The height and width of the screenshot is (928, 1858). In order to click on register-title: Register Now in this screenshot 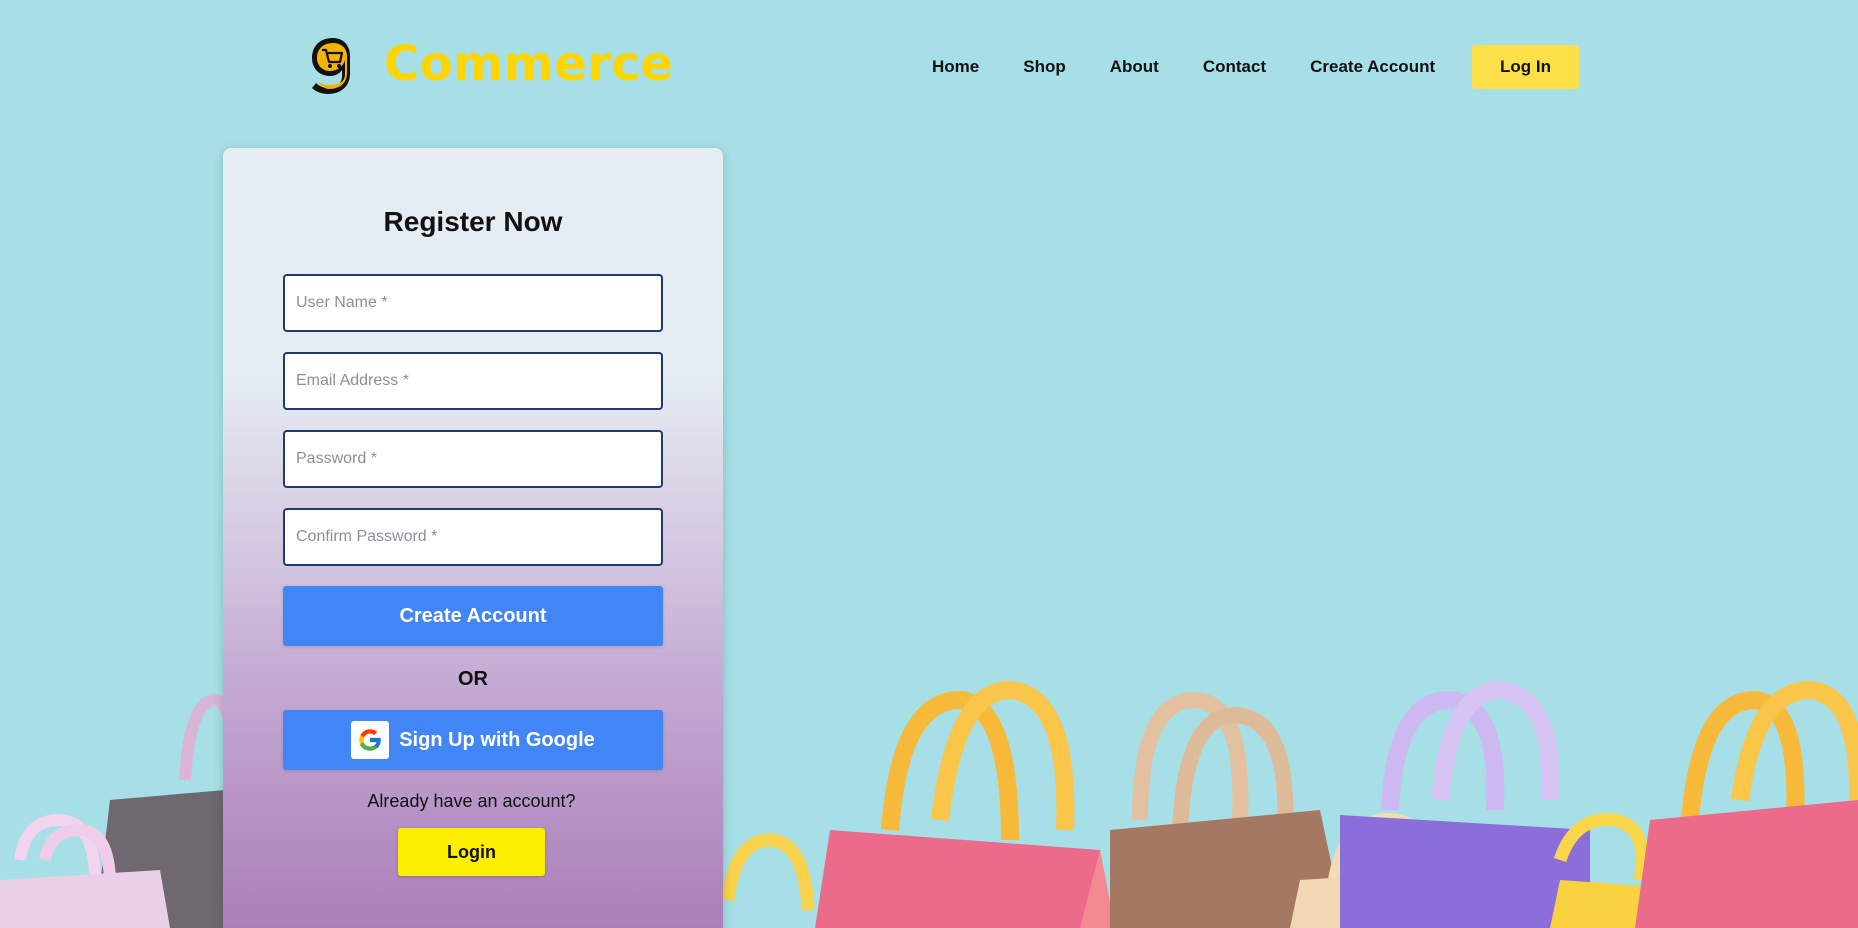, I will do `click(473, 221)`.